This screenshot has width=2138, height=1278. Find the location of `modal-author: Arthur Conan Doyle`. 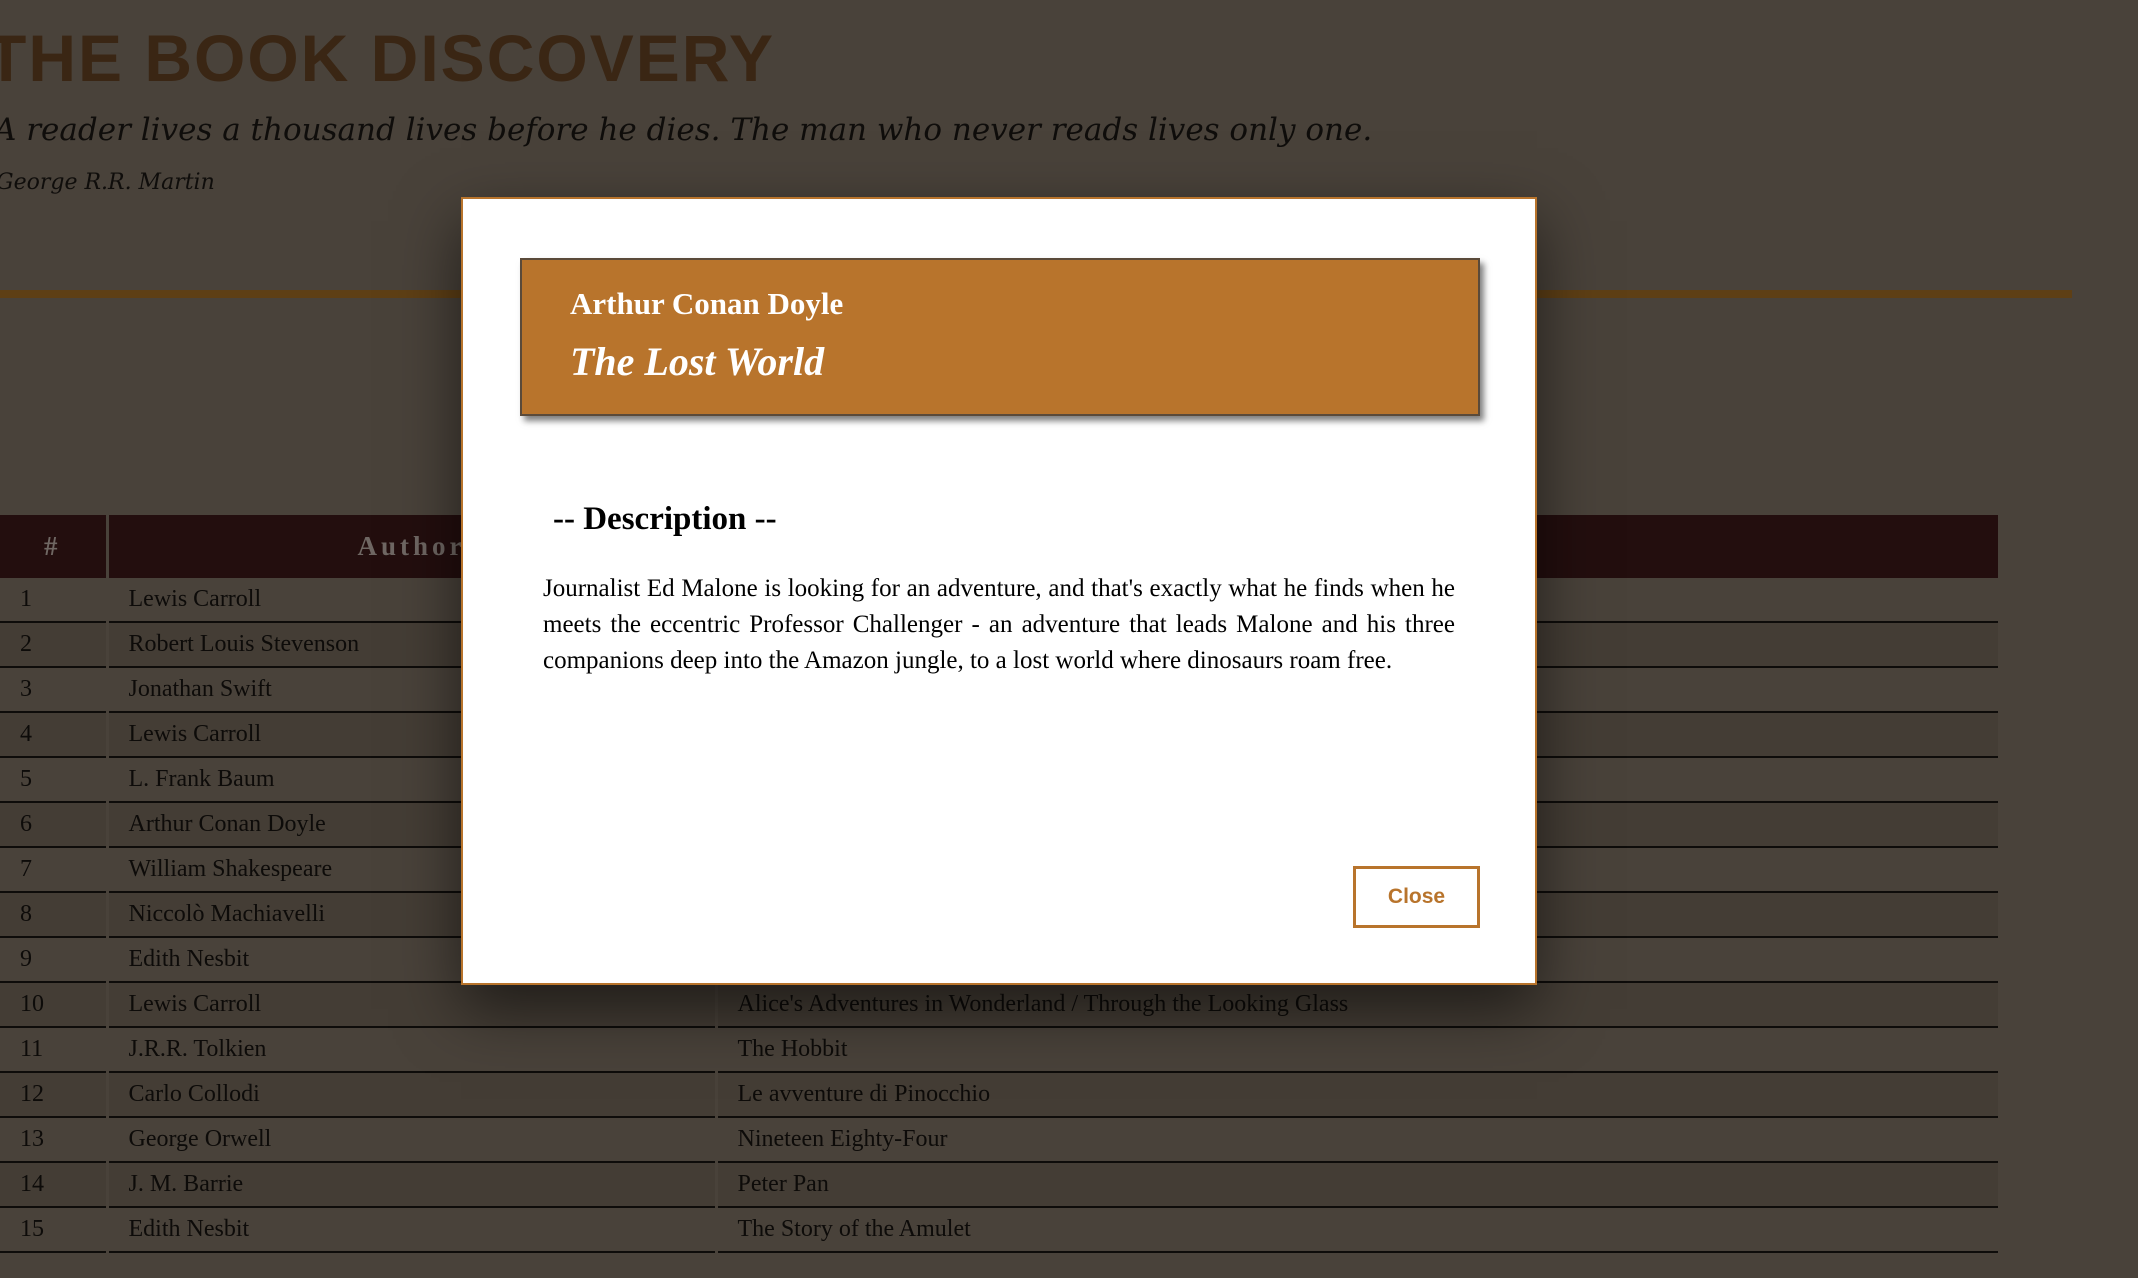

modal-author: Arthur Conan Doyle is located at coordinates (707, 303).